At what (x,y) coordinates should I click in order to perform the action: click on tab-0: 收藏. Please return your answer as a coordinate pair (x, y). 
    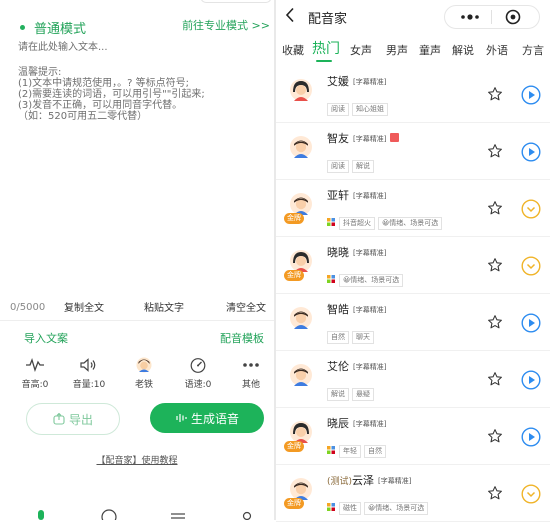
    Looking at the image, I should click on (293, 50).